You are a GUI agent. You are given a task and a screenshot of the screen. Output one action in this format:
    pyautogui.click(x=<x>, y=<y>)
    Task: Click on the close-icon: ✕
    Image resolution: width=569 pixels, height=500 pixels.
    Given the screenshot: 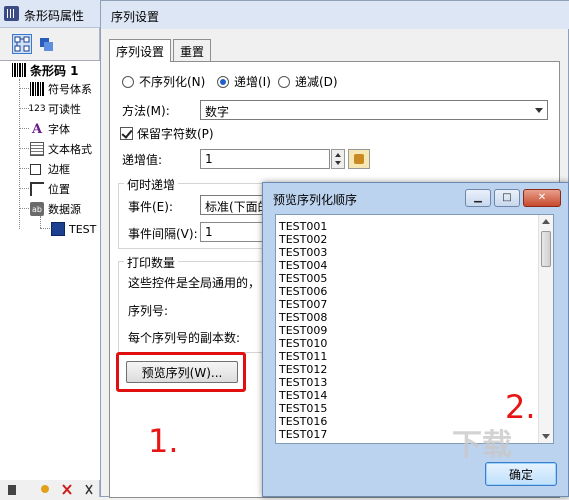 What is the action you would take?
    pyautogui.click(x=542, y=197)
    